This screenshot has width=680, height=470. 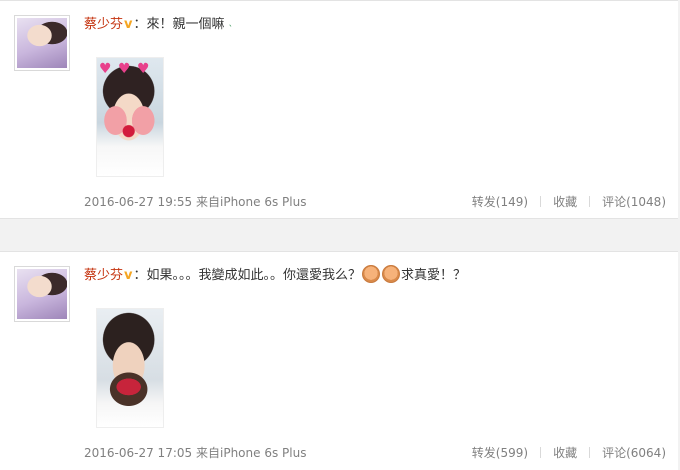 I want to click on post-time: 2016-06-27 17:05, so click(x=138, y=453).